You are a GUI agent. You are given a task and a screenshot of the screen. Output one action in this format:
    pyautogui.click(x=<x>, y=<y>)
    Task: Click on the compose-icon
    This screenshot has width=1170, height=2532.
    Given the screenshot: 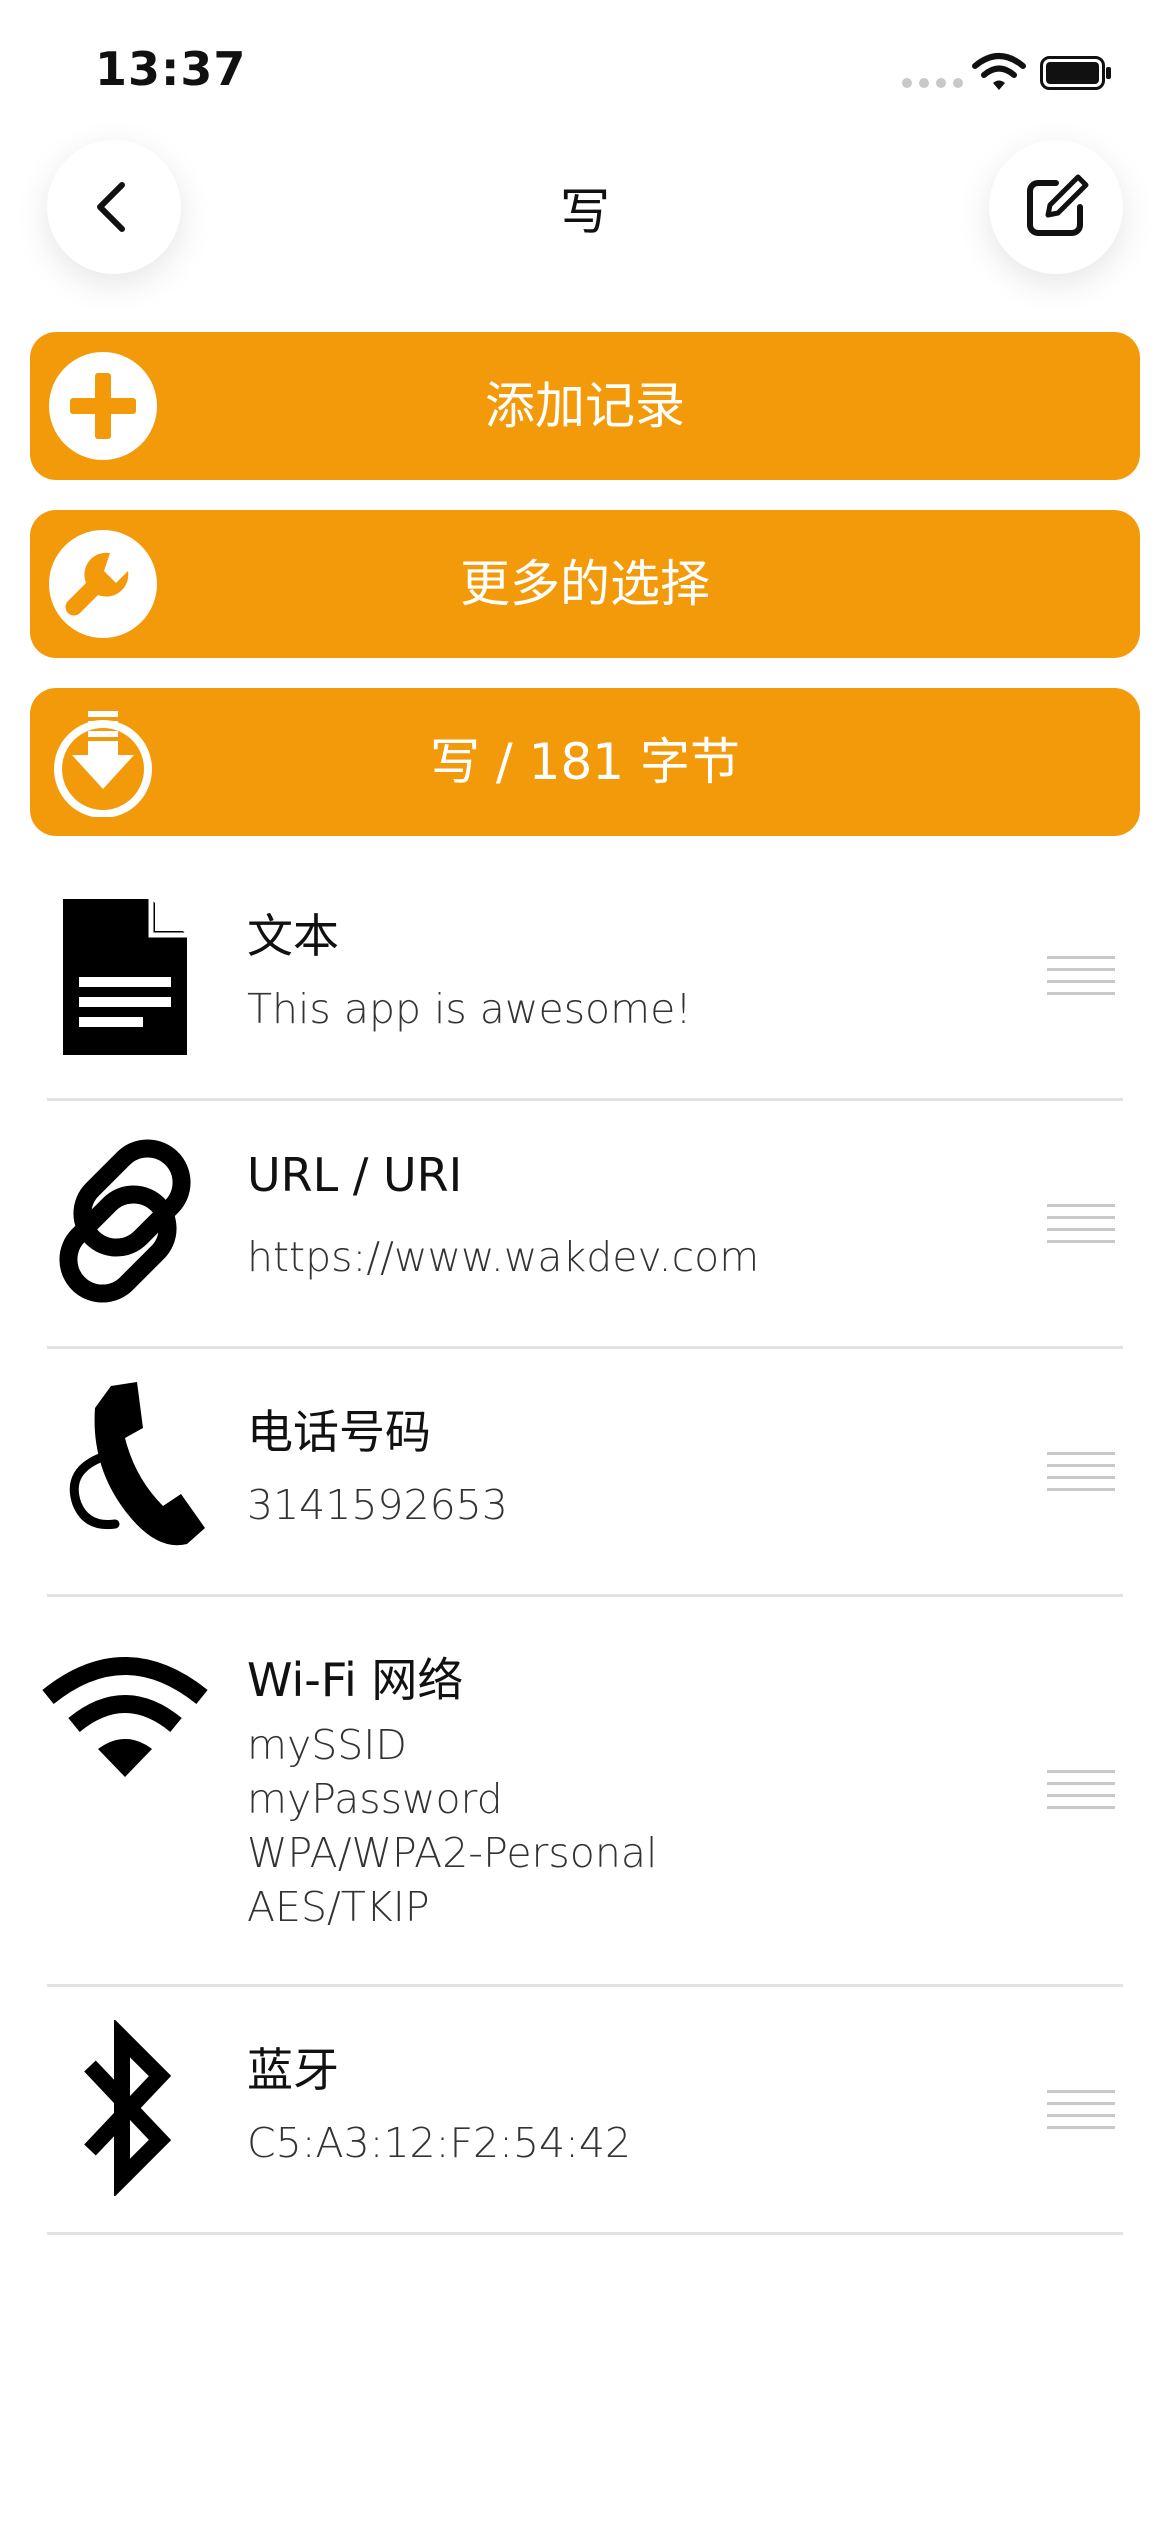 What is the action you would take?
    pyautogui.click(x=1058, y=205)
    